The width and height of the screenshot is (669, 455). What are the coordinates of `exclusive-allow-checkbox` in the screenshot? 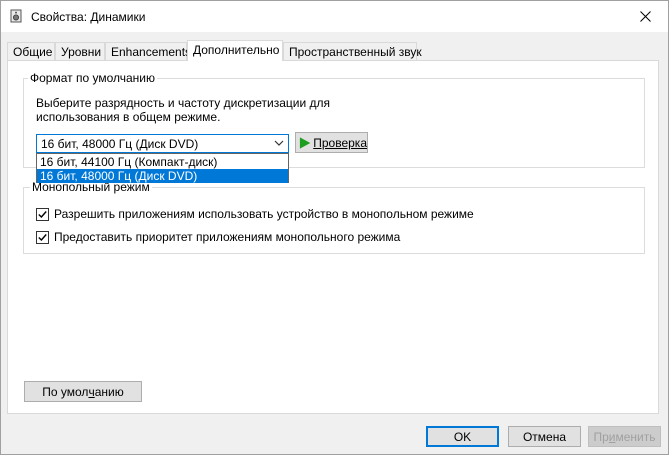 It's located at (42, 214).